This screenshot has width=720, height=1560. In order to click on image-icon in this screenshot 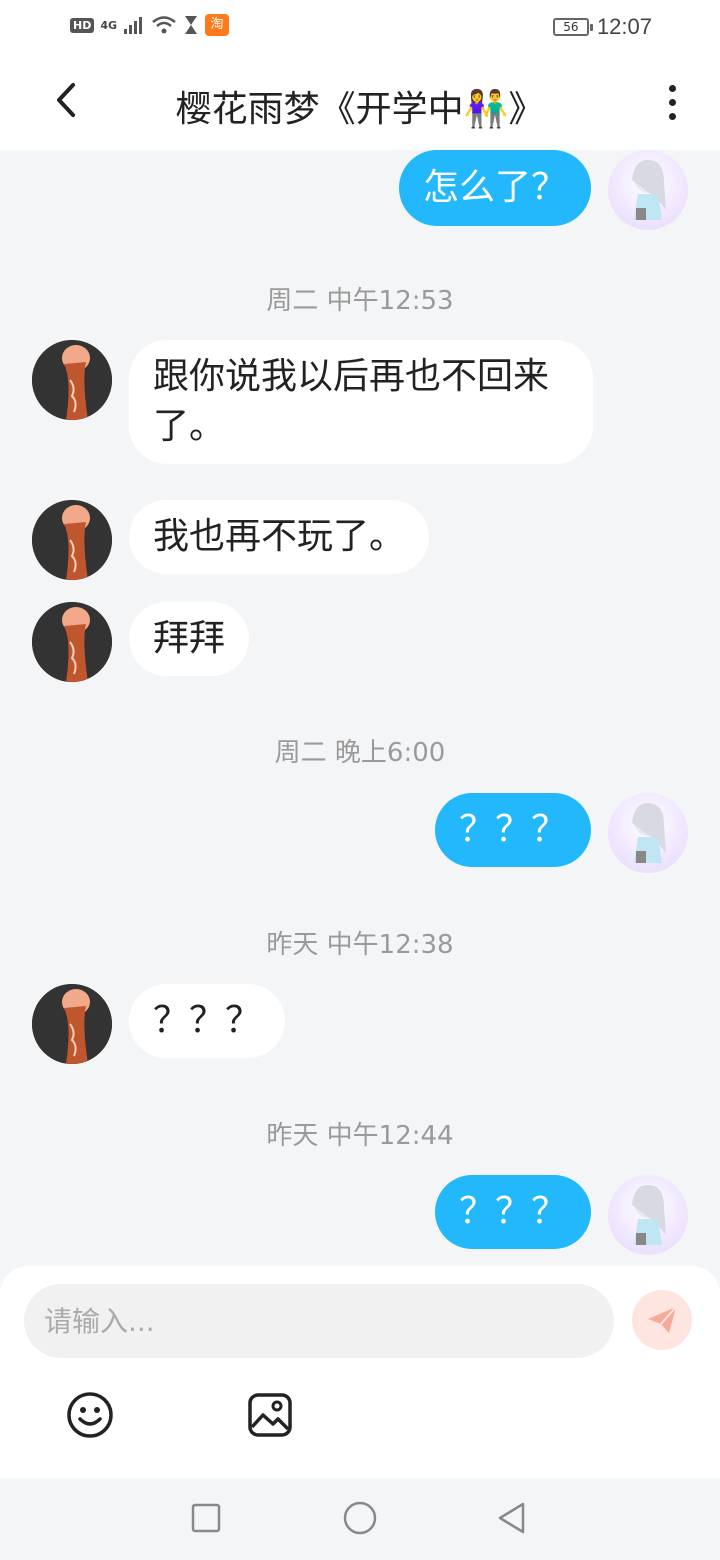, I will do `click(270, 1415)`.